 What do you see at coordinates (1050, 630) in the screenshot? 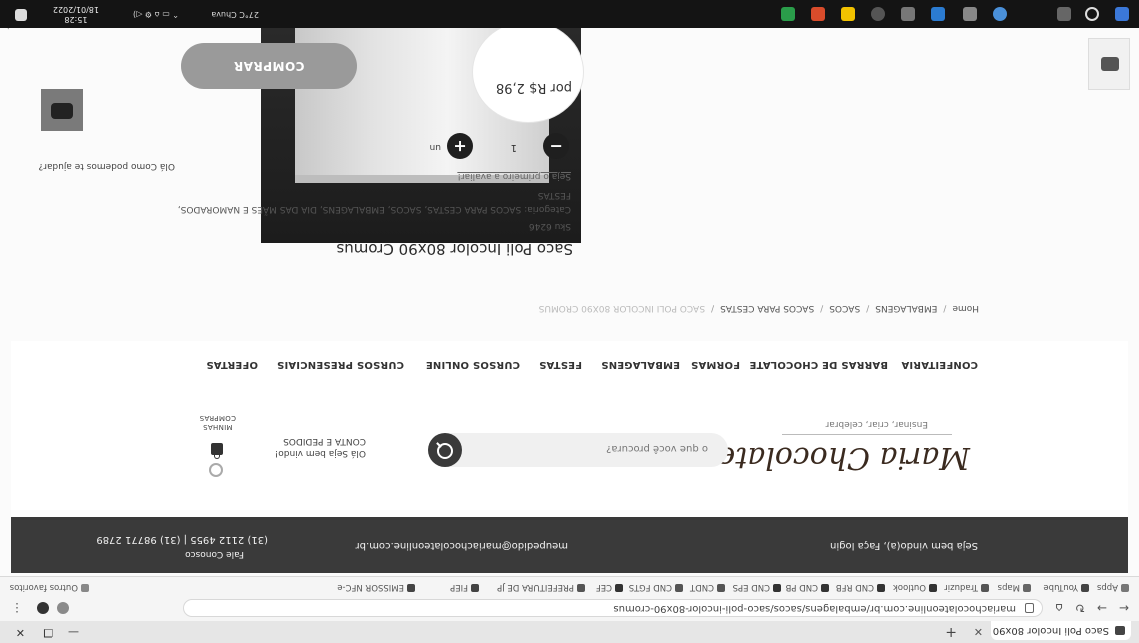
I see `tab-title: Saco Poli Incolor 80x90 Cromus` at bounding box center [1050, 630].